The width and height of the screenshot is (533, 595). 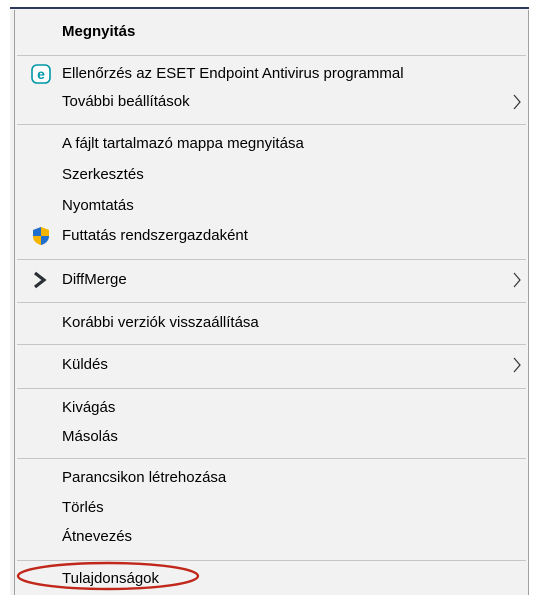 I want to click on menu-item-create-shortcut: Parancsikon létrehozása, so click(x=271, y=477).